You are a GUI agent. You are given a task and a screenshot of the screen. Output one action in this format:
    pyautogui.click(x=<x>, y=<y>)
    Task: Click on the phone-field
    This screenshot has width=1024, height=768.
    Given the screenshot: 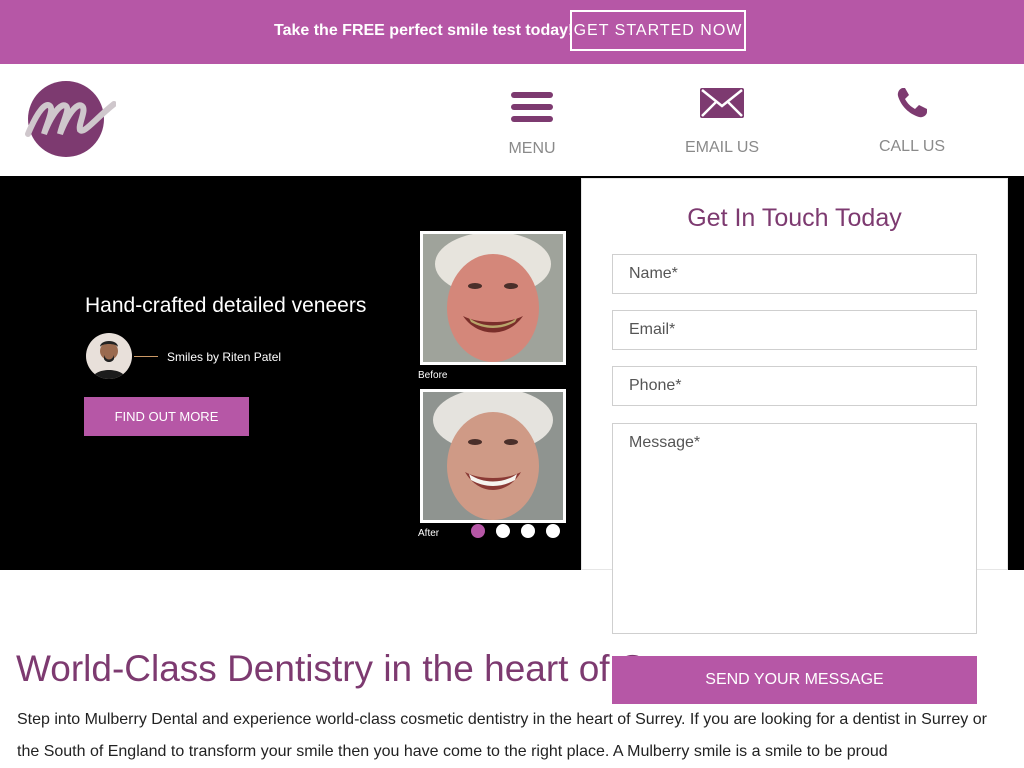 What is the action you would take?
    pyautogui.click(x=794, y=386)
    